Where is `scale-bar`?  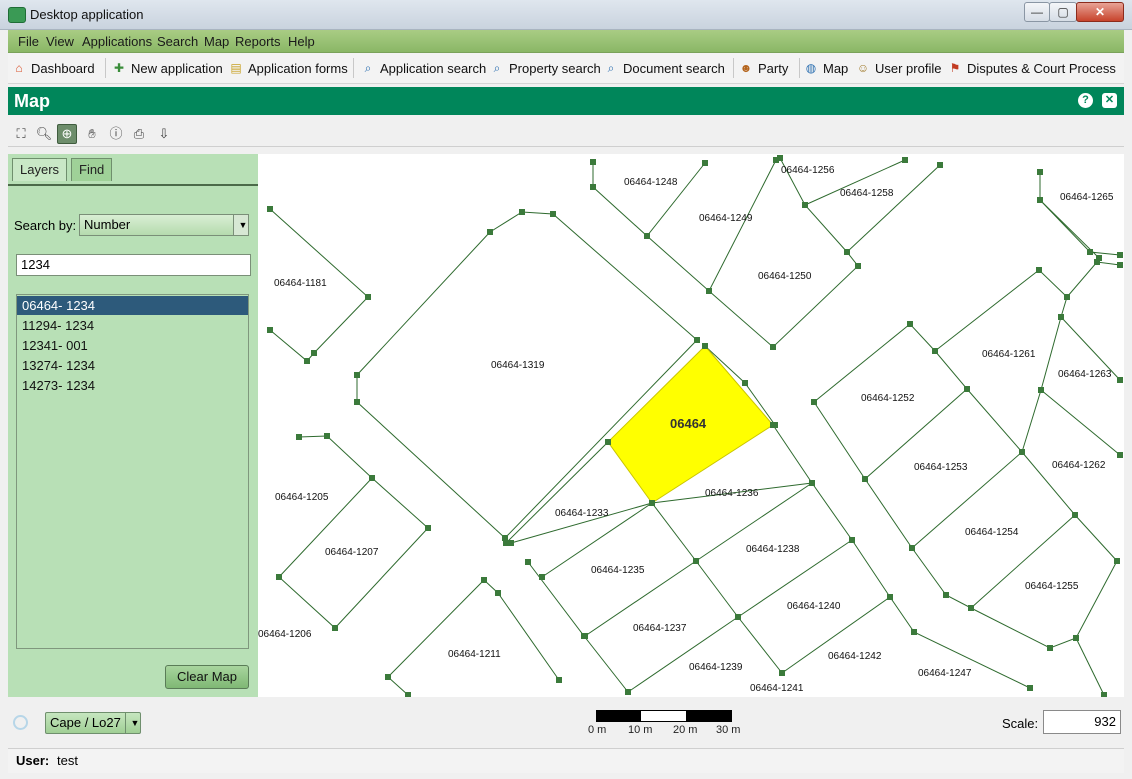 scale-bar is located at coordinates (664, 716).